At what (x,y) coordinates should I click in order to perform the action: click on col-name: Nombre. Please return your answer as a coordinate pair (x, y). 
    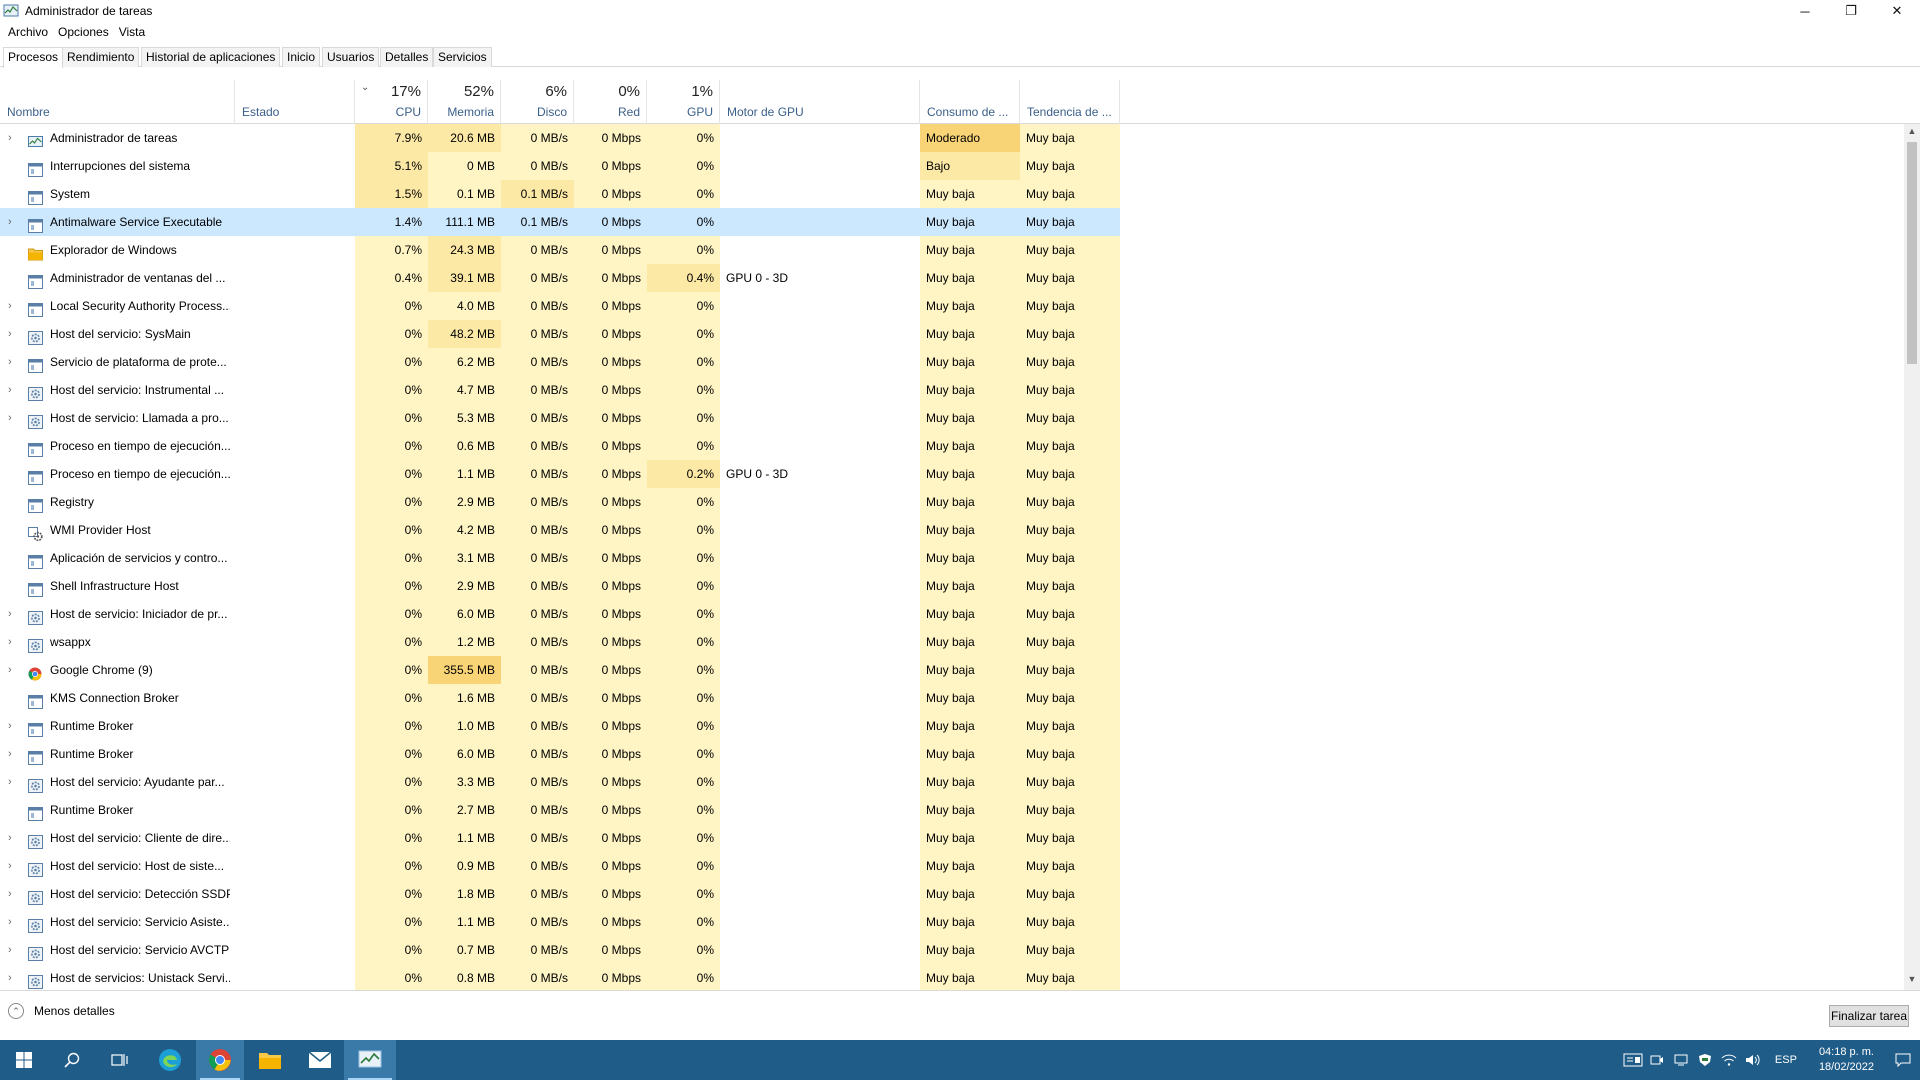
    Looking at the image, I should click on (117, 102).